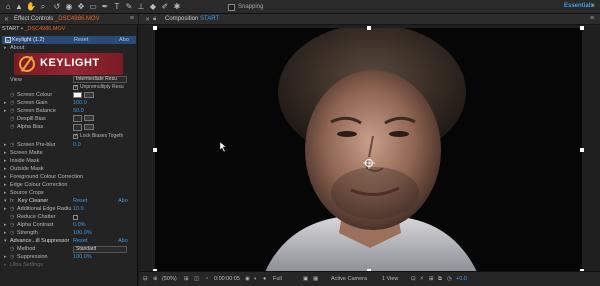 This screenshot has height=286, width=600. Describe the element at coordinates (349, 279) in the screenshot. I see `camera-view-dropdown: Active Camera` at that location.